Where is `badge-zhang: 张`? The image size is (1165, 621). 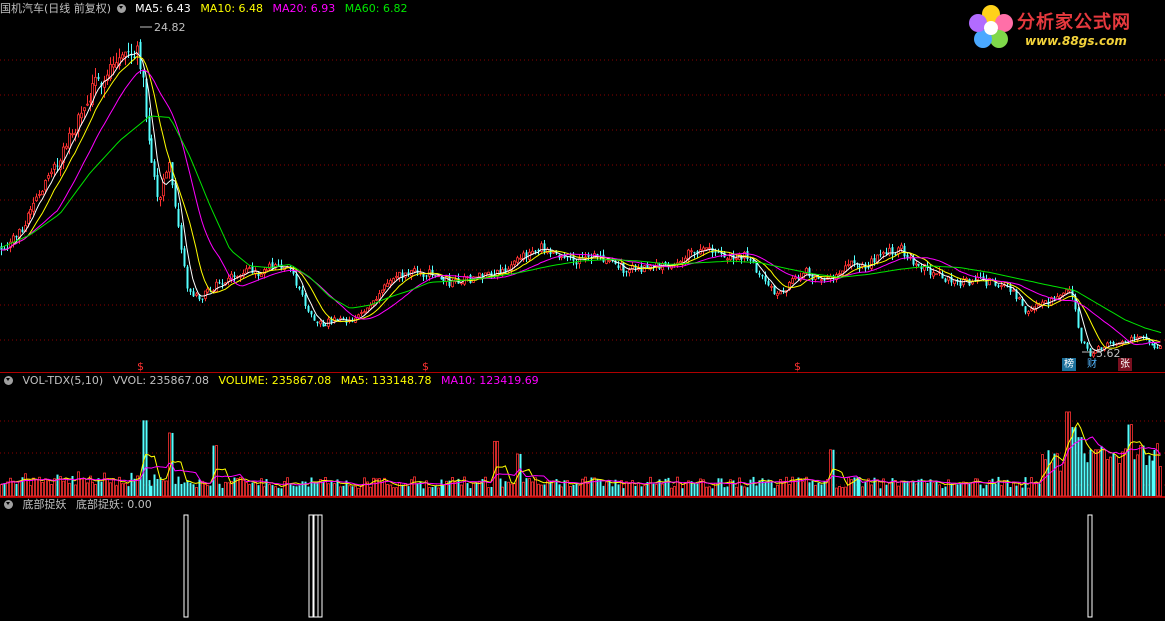
badge-zhang: 张 is located at coordinates (1125, 364).